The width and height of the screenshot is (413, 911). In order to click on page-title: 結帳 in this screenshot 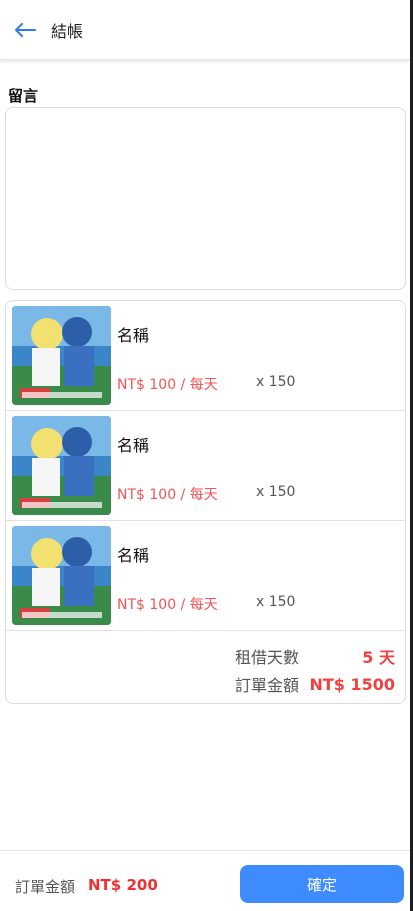, I will do `click(67, 31)`.